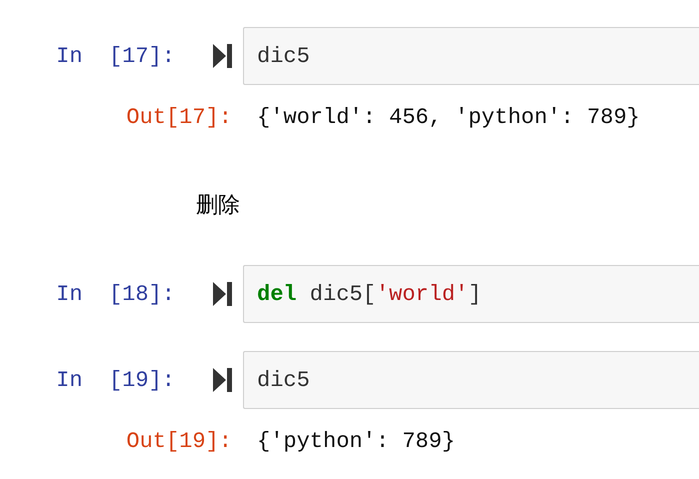 The height and width of the screenshot is (479, 699). Describe the element at coordinates (356, 441) in the screenshot. I see `output-text: {'python': 789}` at that location.